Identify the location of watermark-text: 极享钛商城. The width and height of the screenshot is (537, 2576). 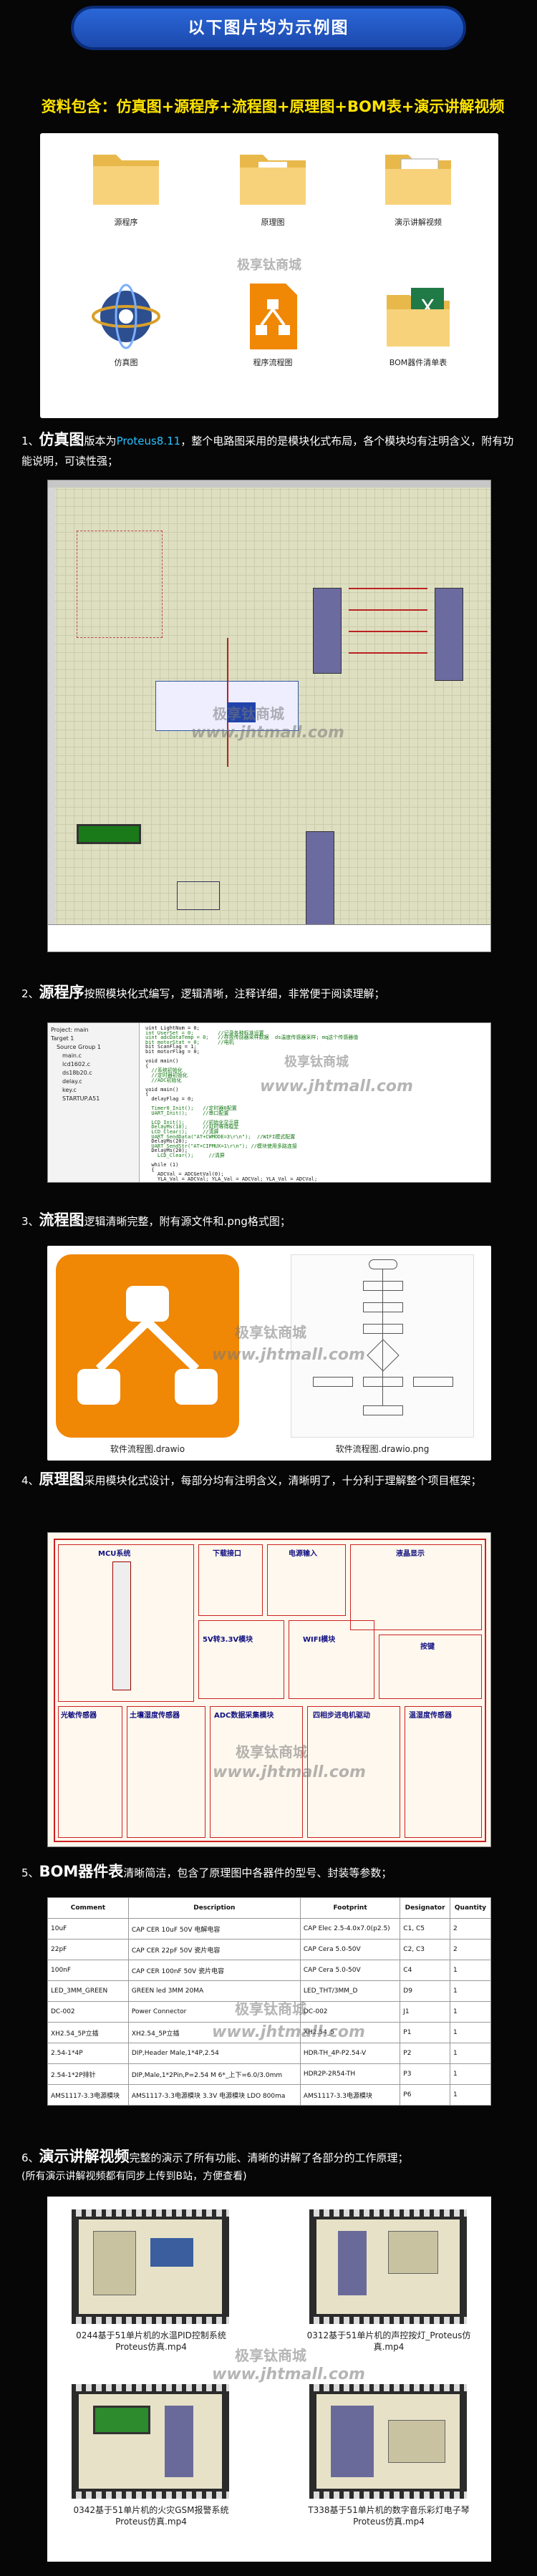
(270, 1333).